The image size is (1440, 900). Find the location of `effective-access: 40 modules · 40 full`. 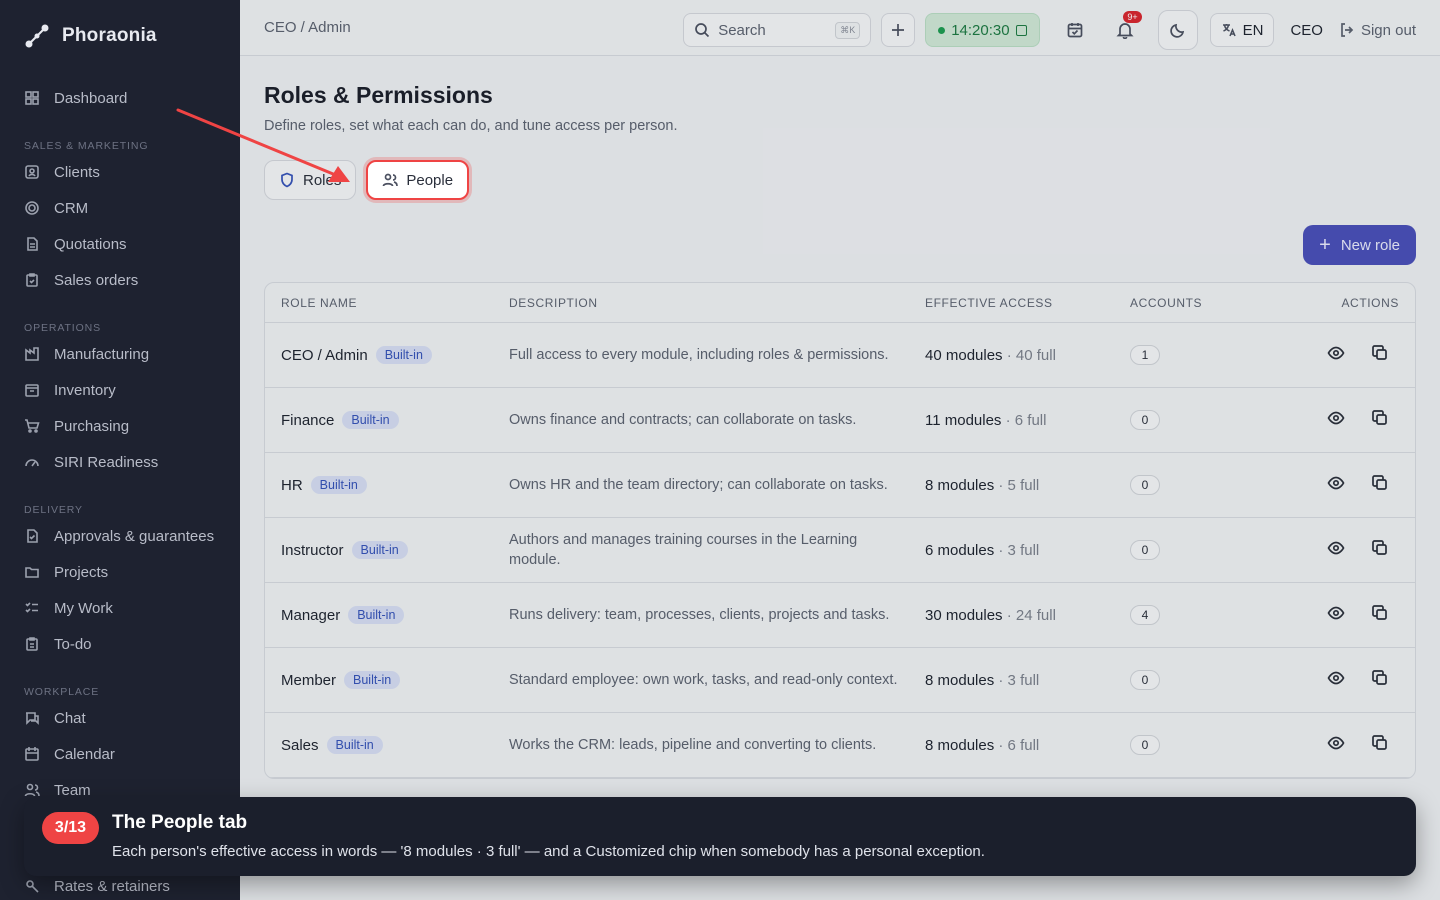

effective-access: 40 modules · 40 full is located at coordinates (1027, 355).